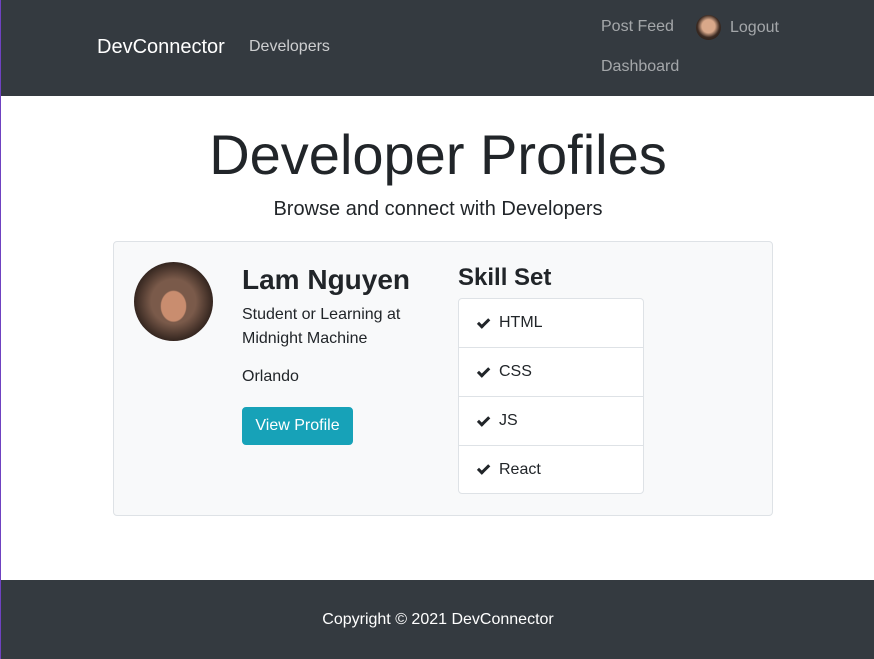 This screenshot has width=874, height=659. What do you see at coordinates (508, 420) in the screenshot?
I see `skill-label: JS` at bounding box center [508, 420].